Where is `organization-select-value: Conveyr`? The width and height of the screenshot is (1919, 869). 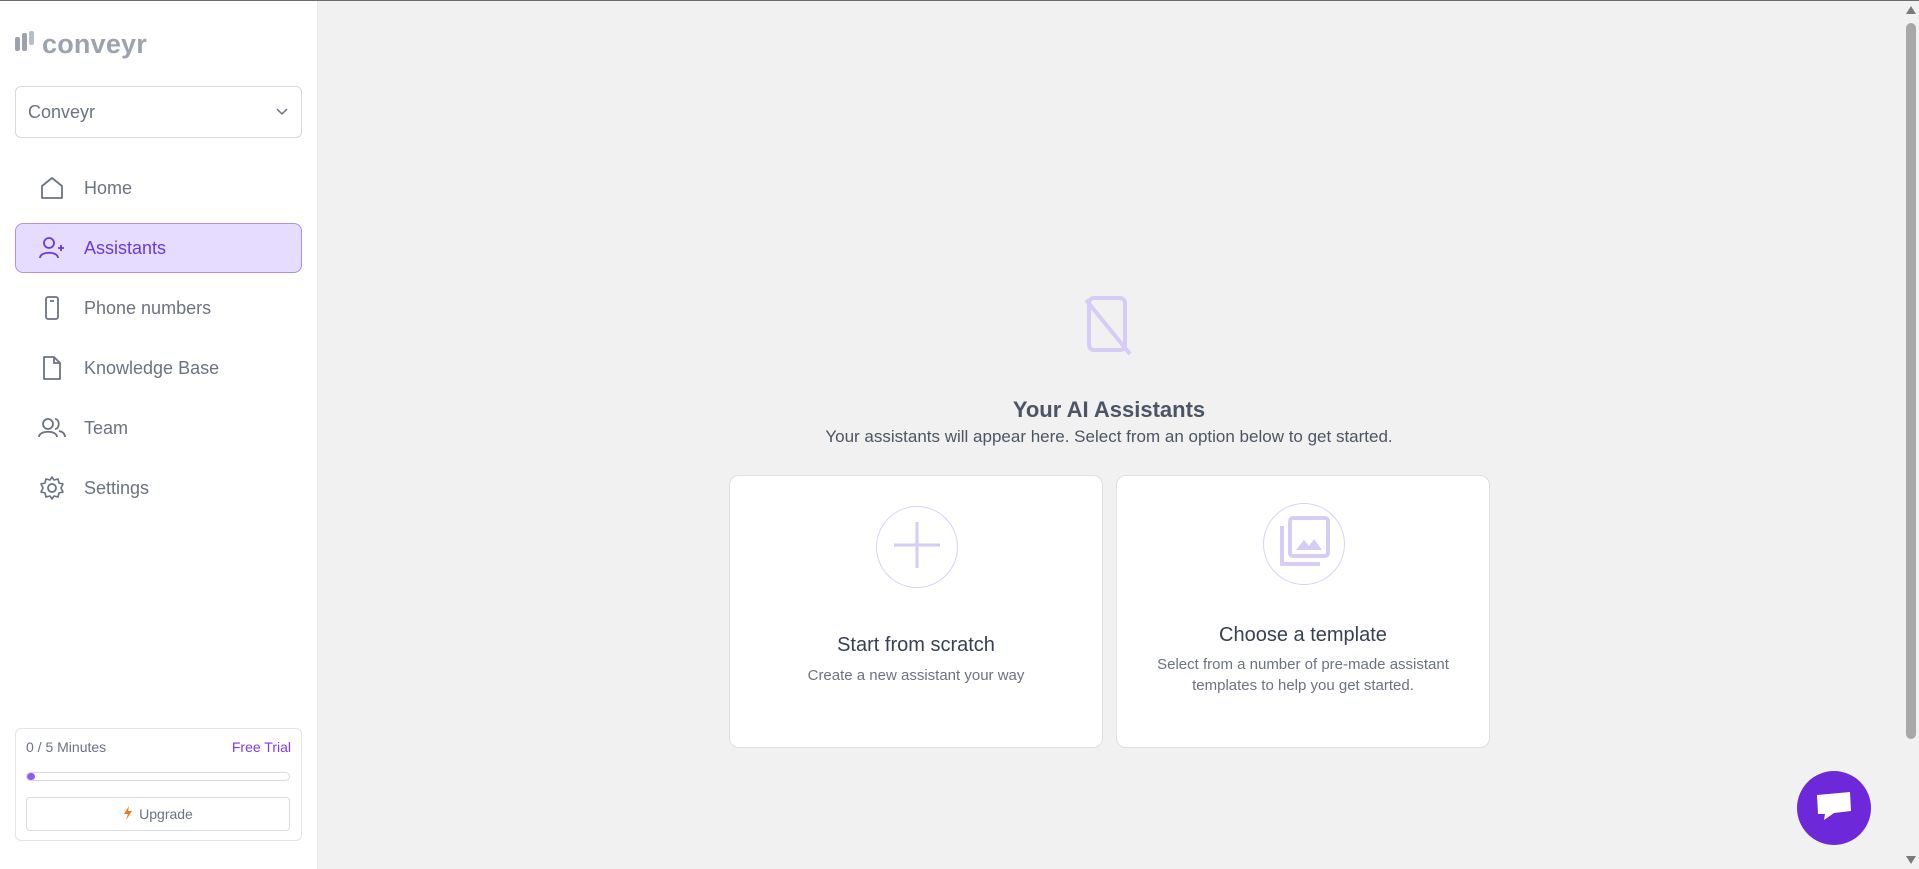
organization-select-value: Conveyr is located at coordinates (62, 111).